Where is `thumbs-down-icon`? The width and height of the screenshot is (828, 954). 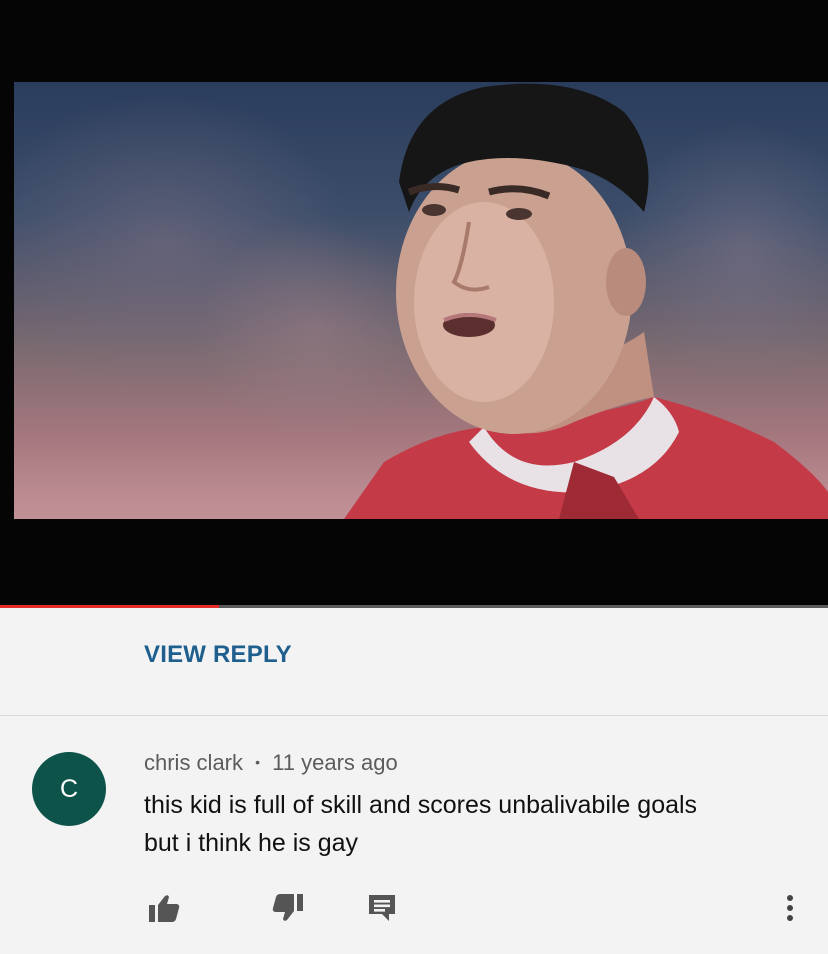 thumbs-down-icon is located at coordinates (287, 907).